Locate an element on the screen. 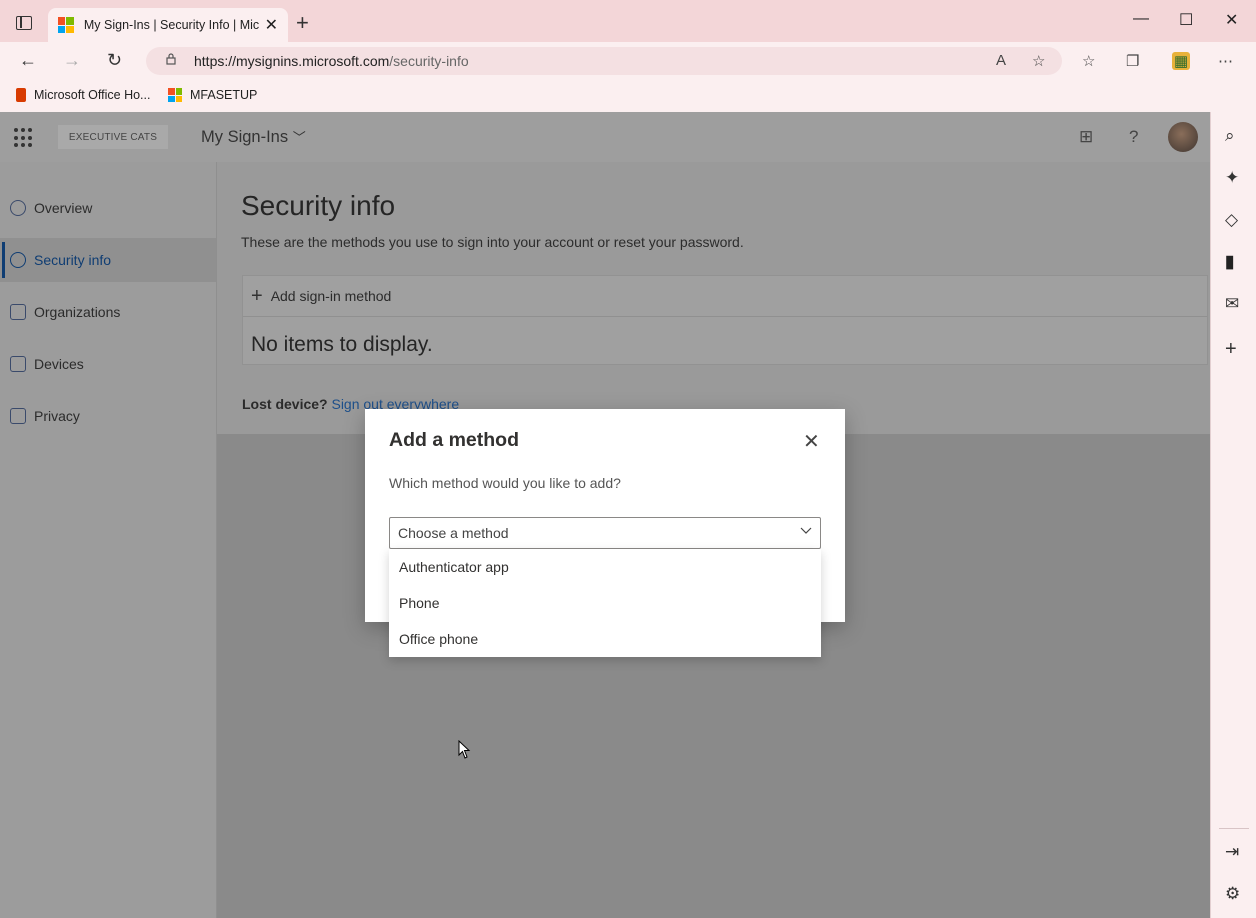 This screenshot has height=918, width=1256. organization-icon: ⊞ is located at coordinates (1086, 137).